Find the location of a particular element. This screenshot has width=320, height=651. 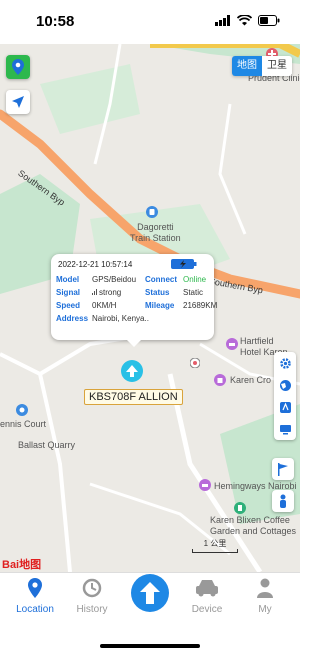

popup-value-address: Nairobi, Kenya.. is located at coordinates (120, 318).